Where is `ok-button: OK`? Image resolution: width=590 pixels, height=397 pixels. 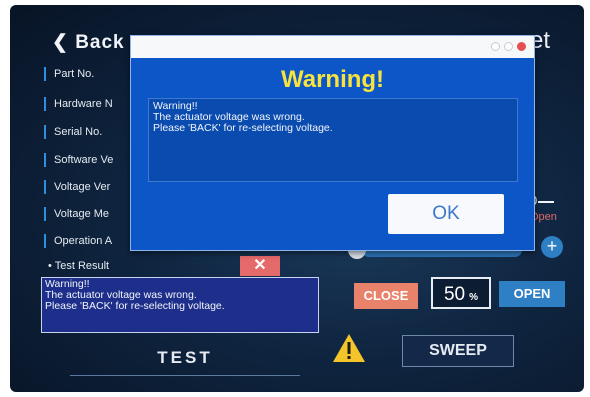 ok-button: OK is located at coordinates (446, 214).